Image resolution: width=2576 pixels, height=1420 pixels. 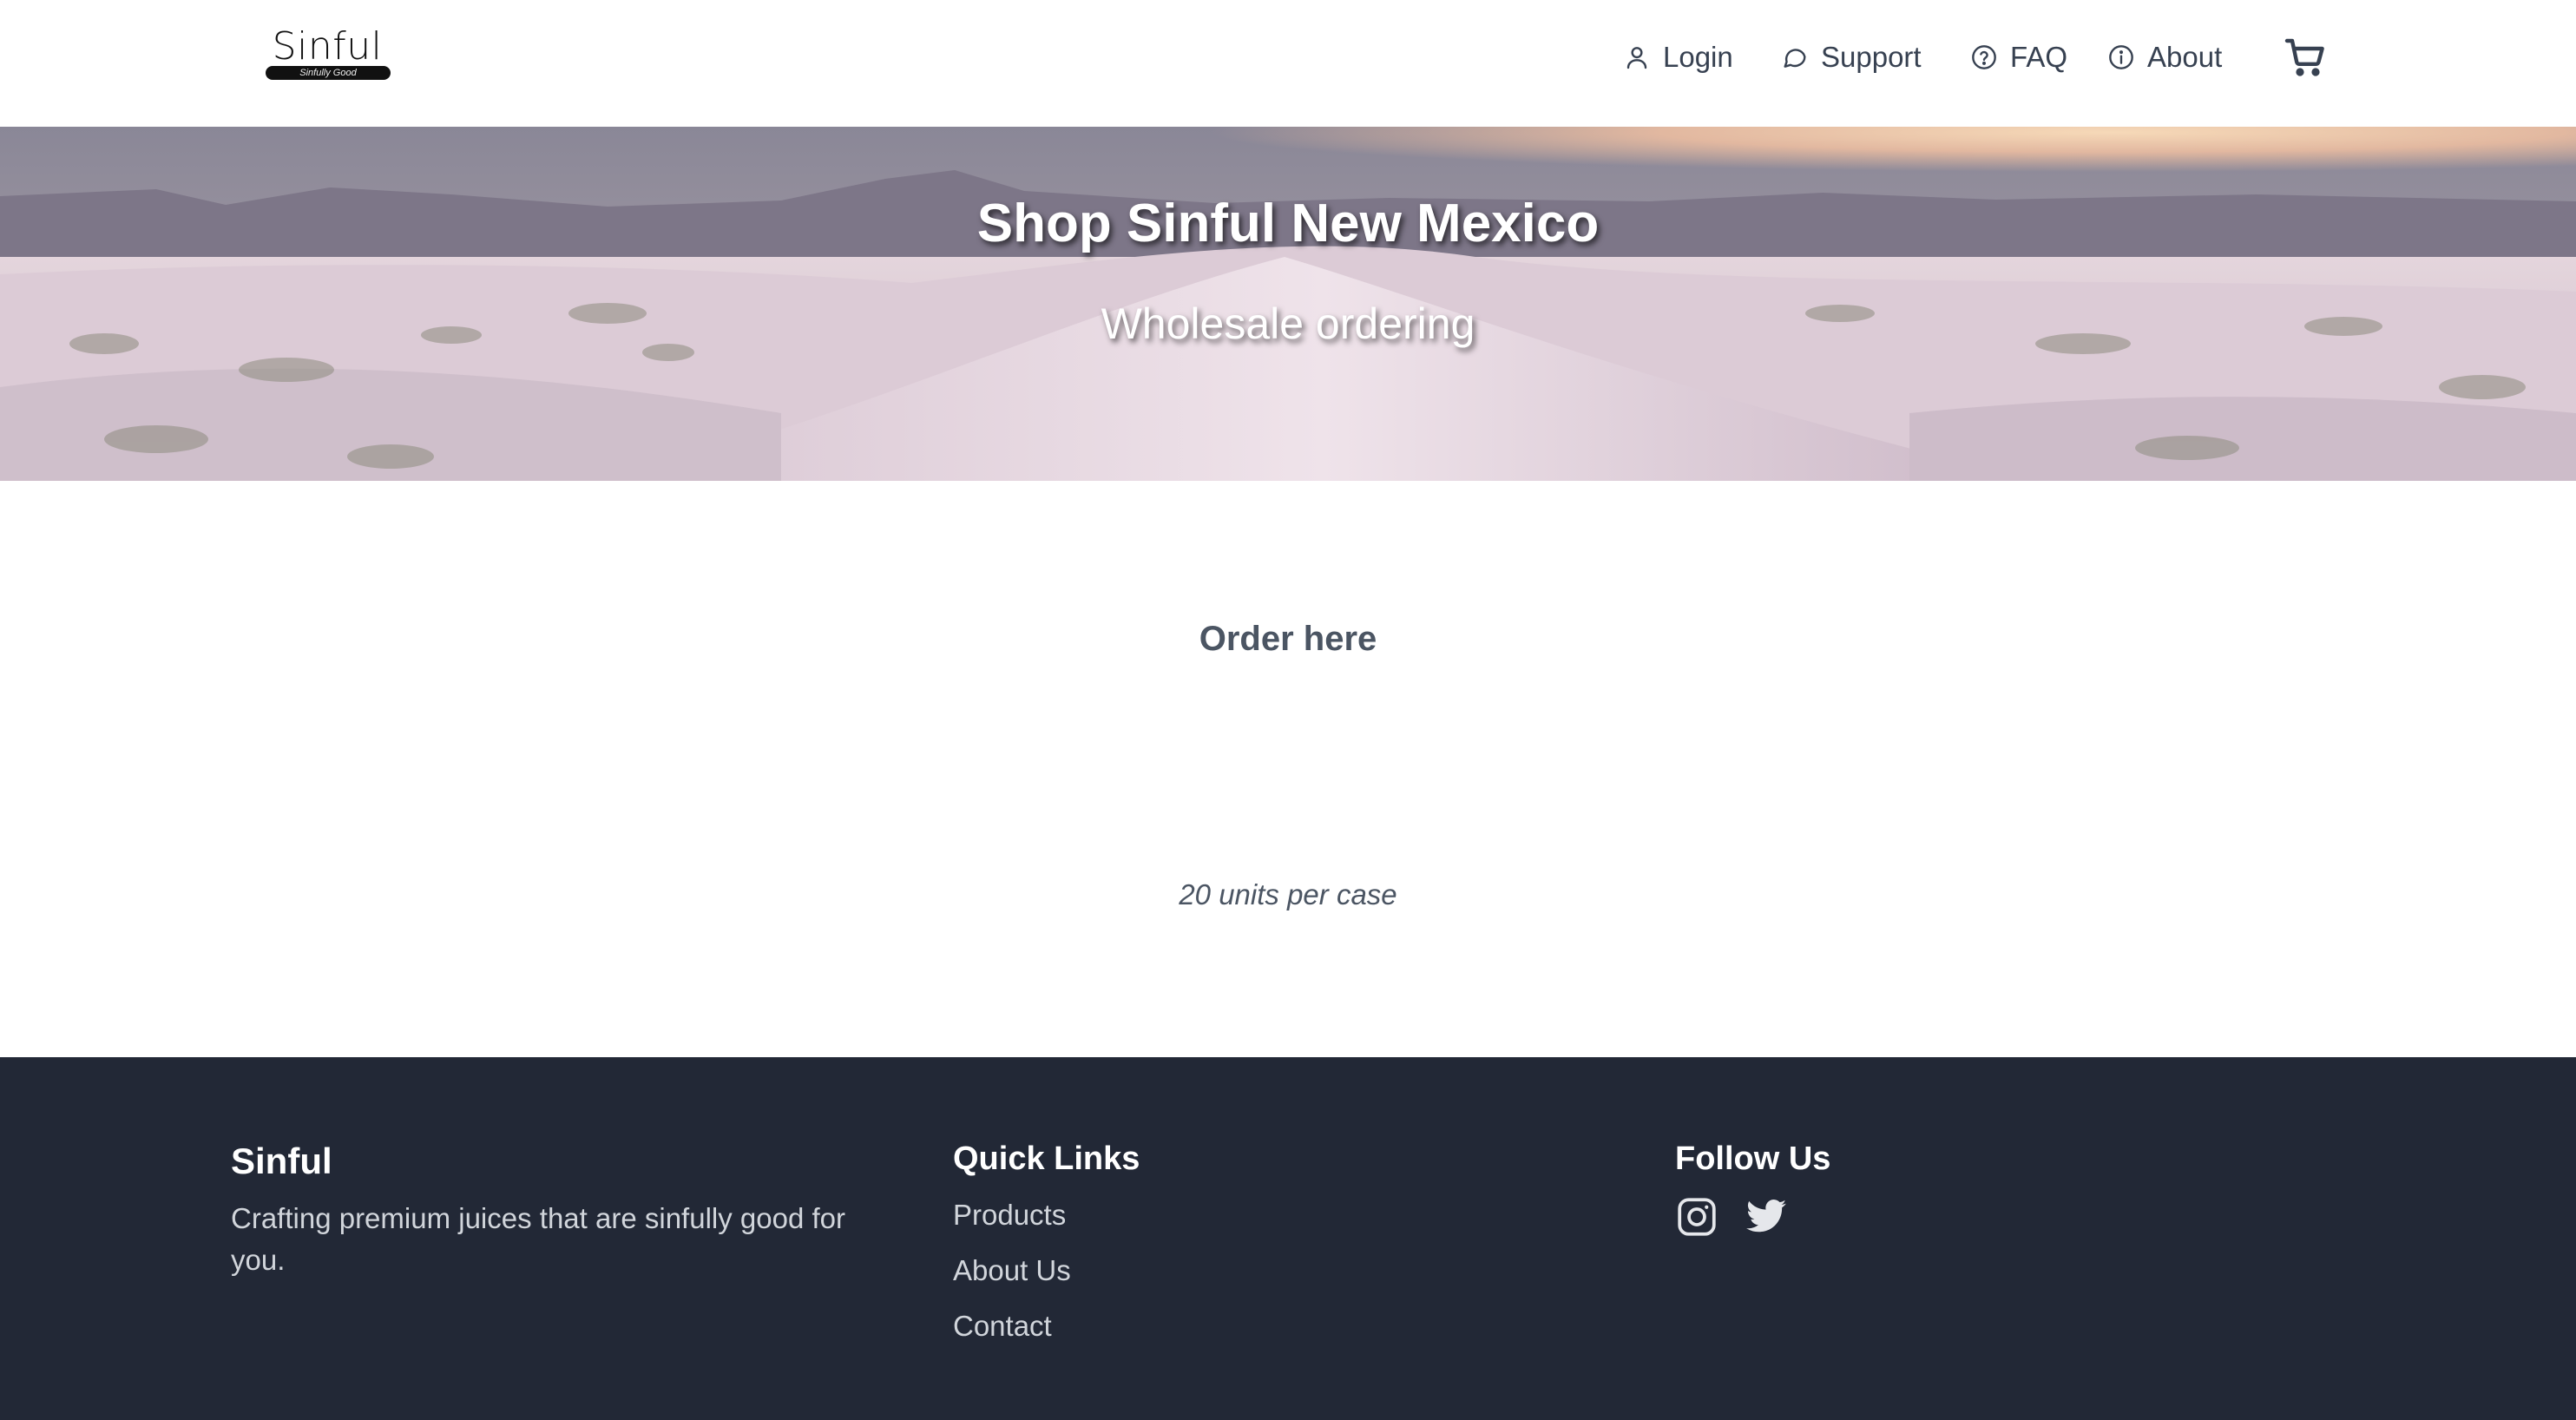 I want to click on nav-about-label: About, so click(x=2185, y=57).